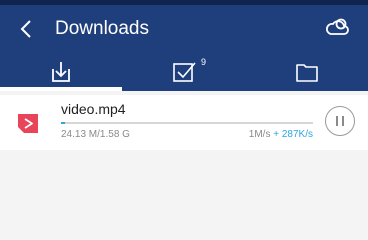 The width and height of the screenshot is (368, 240). Describe the element at coordinates (27, 29) in the screenshot. I see `chevron-left-icon` at that location.